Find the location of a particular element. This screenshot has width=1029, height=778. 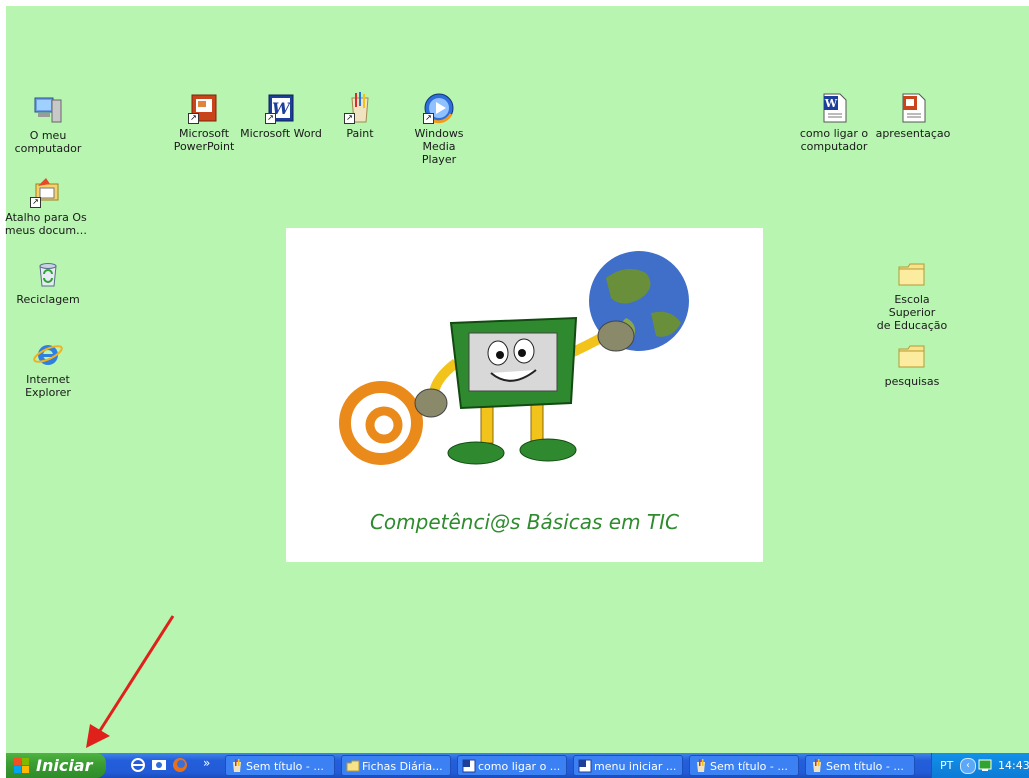

outlook-express-icon is located at coordinates (159, 765).